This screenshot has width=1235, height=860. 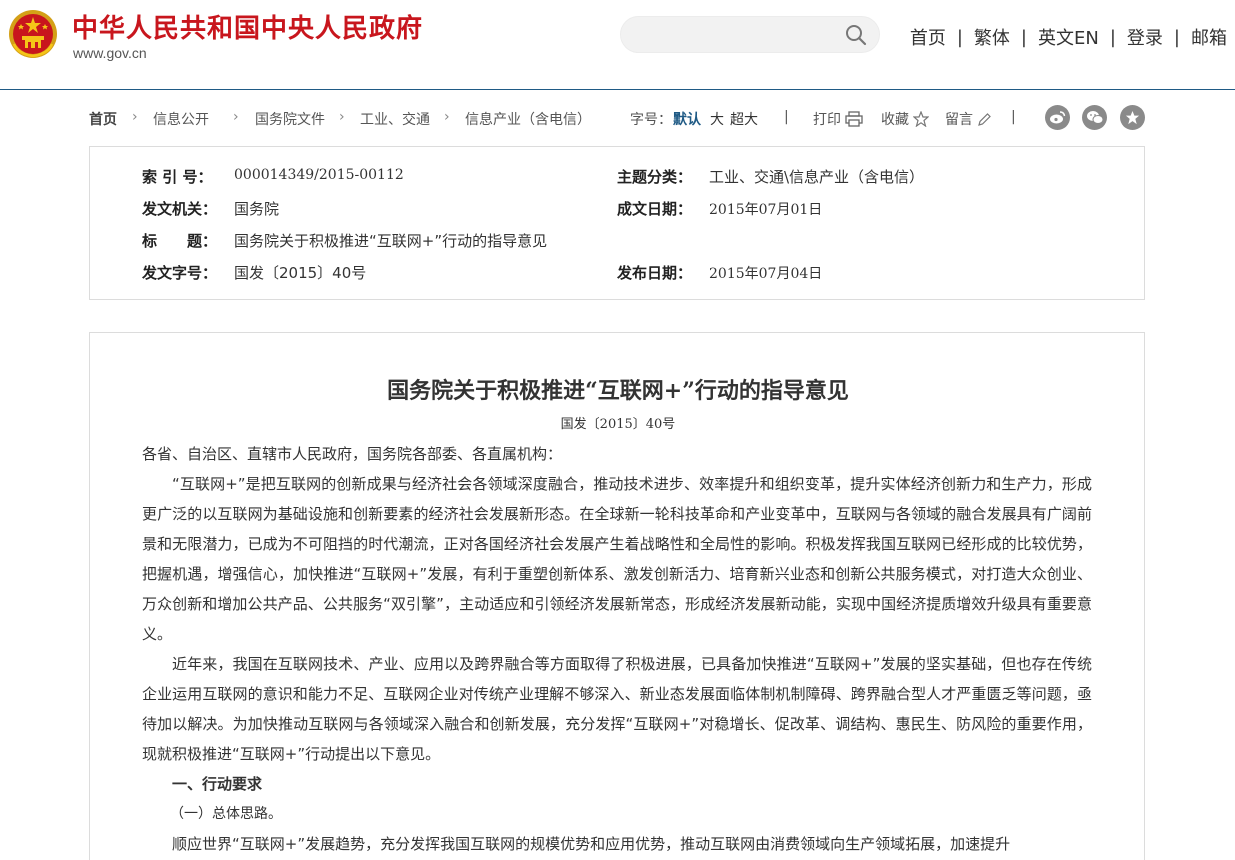 I want to click on search-box, so click(x=750, y=34).